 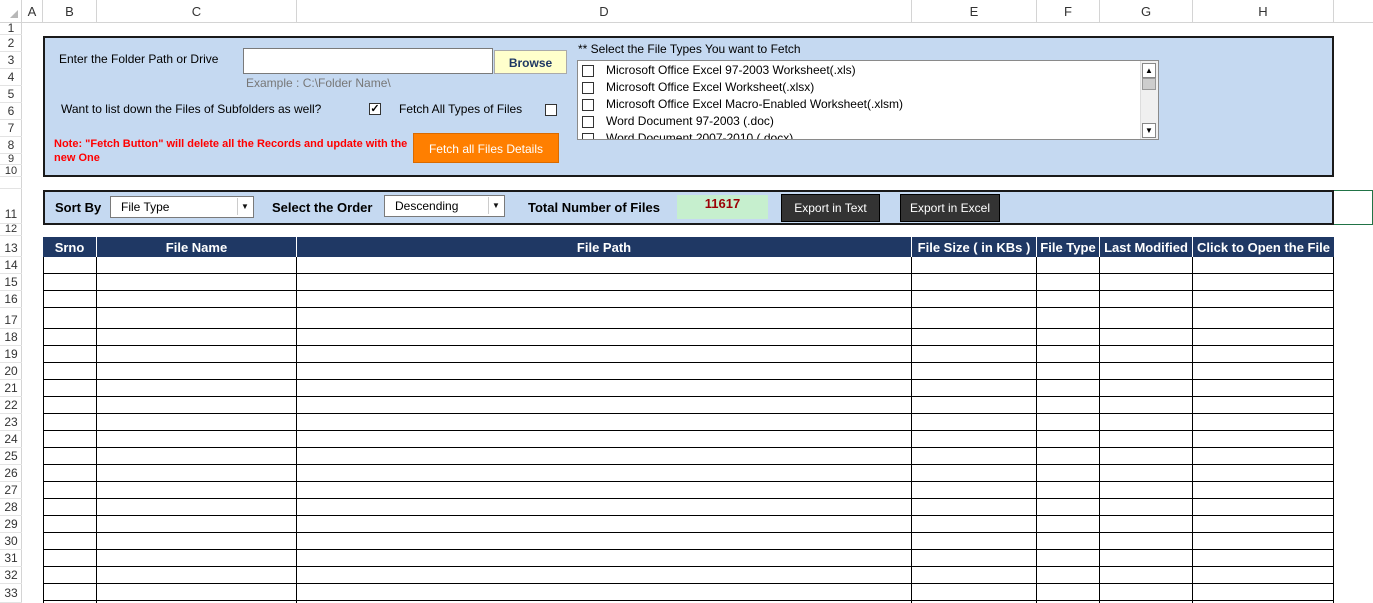 I want to click on header-file-size: File Size ( in KBs ), so click(x=974, y=247).